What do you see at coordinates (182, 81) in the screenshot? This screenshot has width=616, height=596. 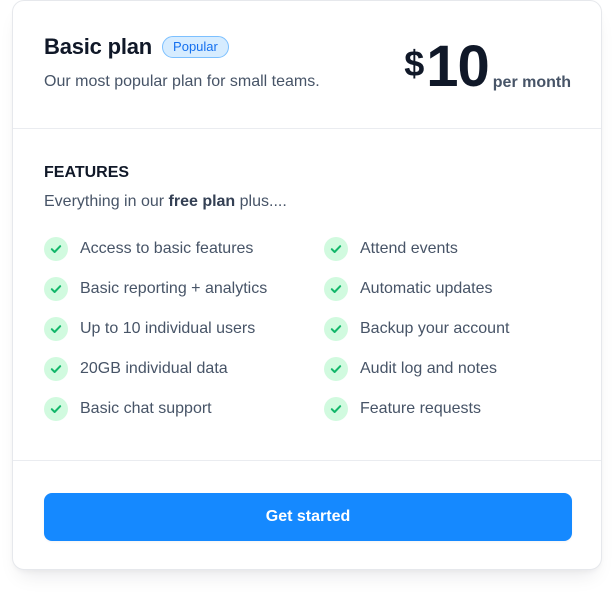 I see `plan-description: Our most popular plan for small teams.` at bounding box center [182, 81].